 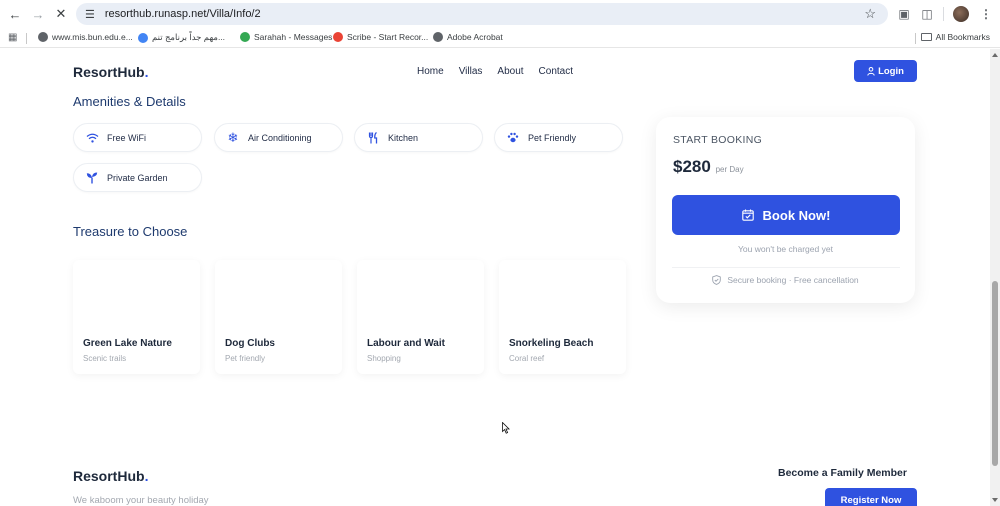 I want to click on bookmark-item: Sarahah - Messages, so click(x=286, y=37).